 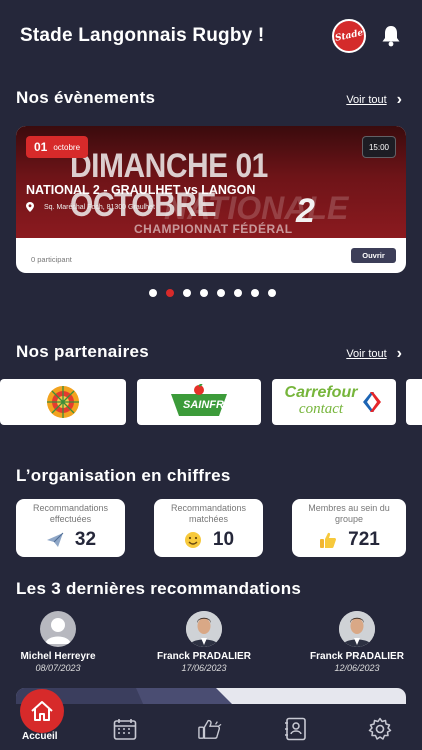 What do you see at coordinates (328, 540) in the screenshot?
I see `thumbs-up-icon` at bounding box center [328, 540].